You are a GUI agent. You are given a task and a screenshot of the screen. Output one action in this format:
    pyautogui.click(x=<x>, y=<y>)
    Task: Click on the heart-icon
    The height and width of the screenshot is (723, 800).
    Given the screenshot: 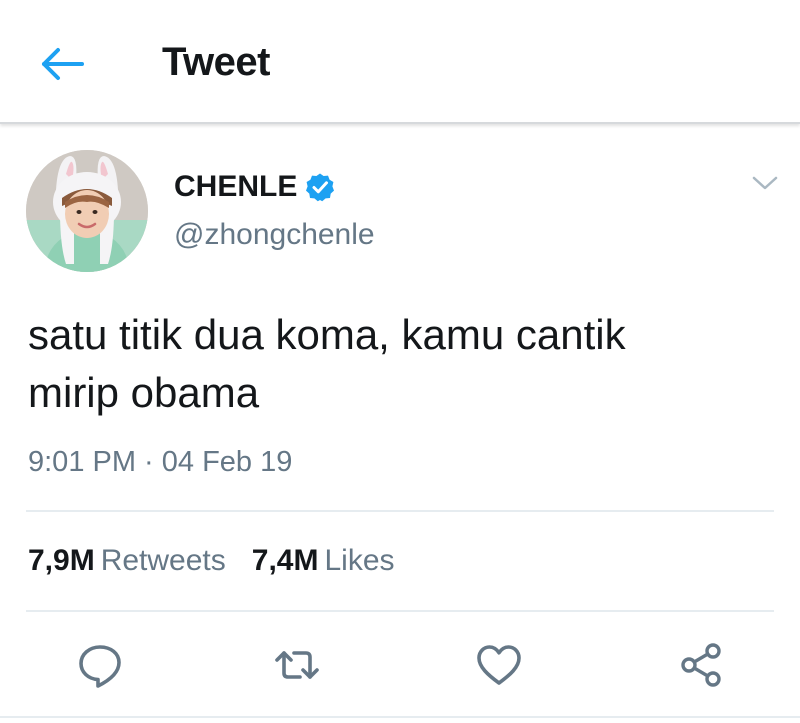 What is the action you would take?
    pyautogui.click(x=499, y=665)
    